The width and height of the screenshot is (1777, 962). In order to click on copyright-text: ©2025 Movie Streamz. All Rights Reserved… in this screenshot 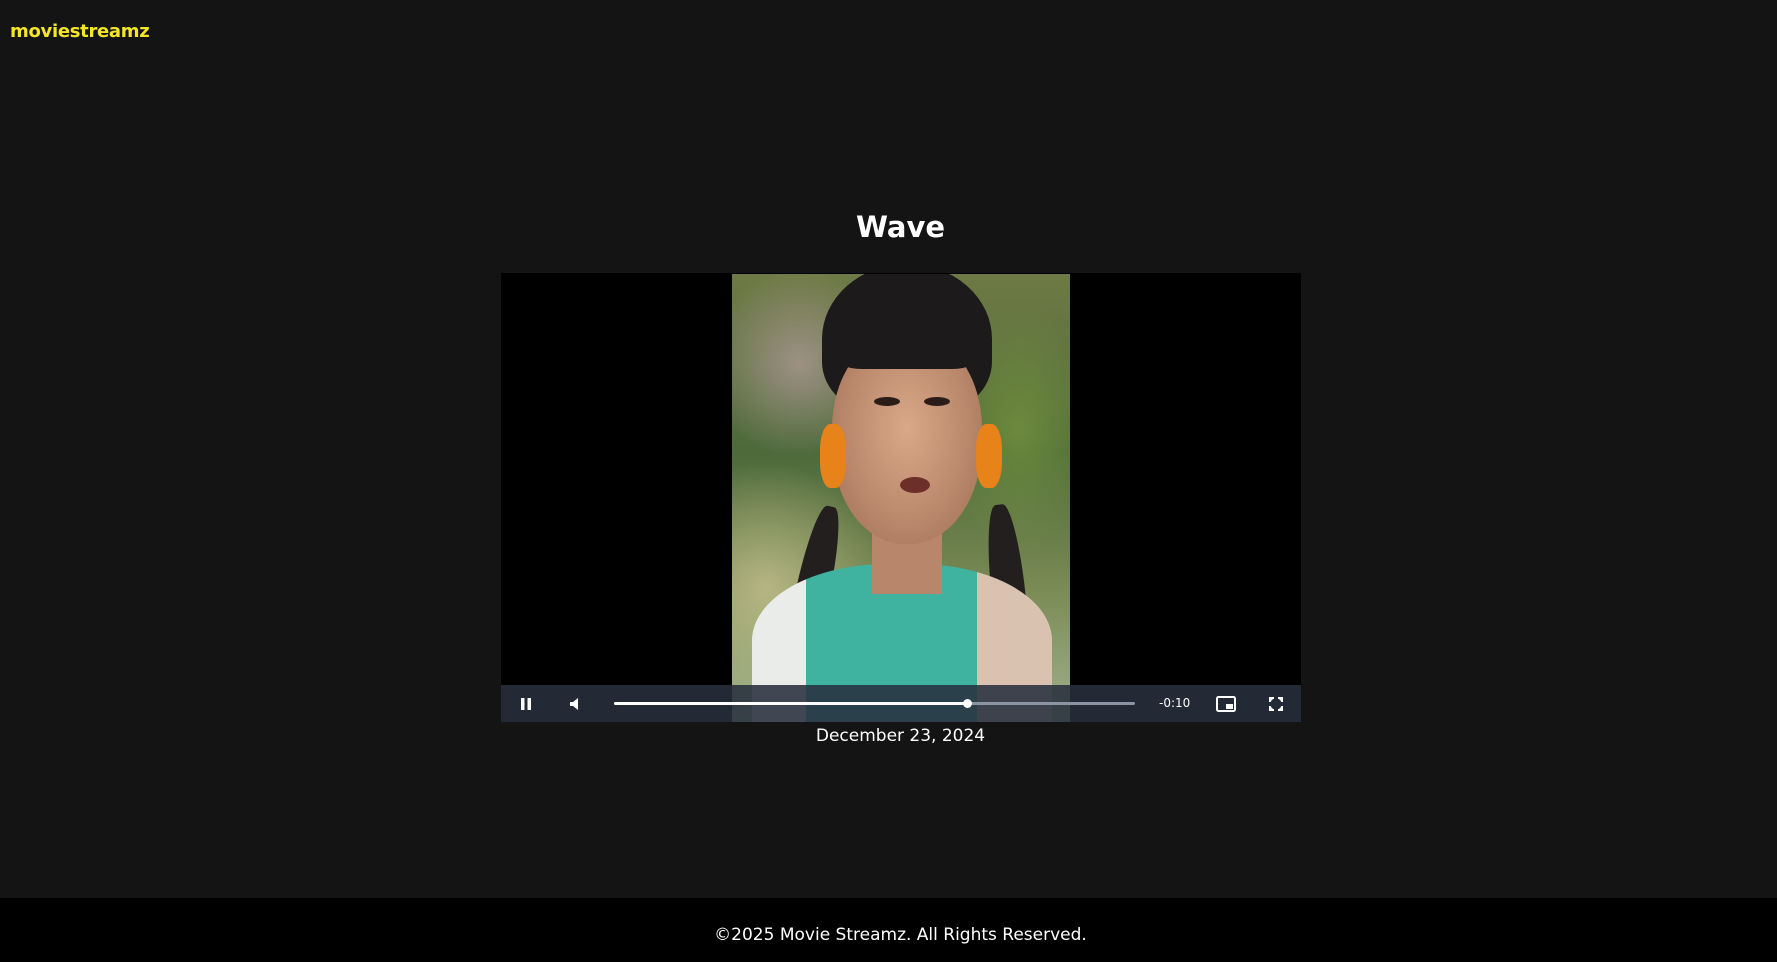, I will do `click(900, 935)`.